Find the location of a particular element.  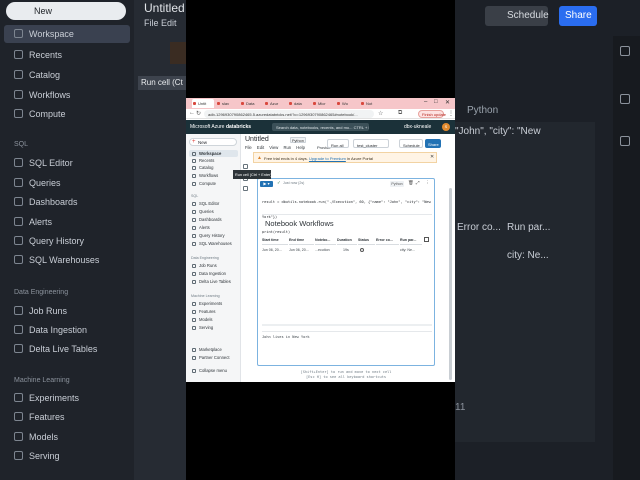

schedule-button: Schedule is located at coordinates (411, 143).